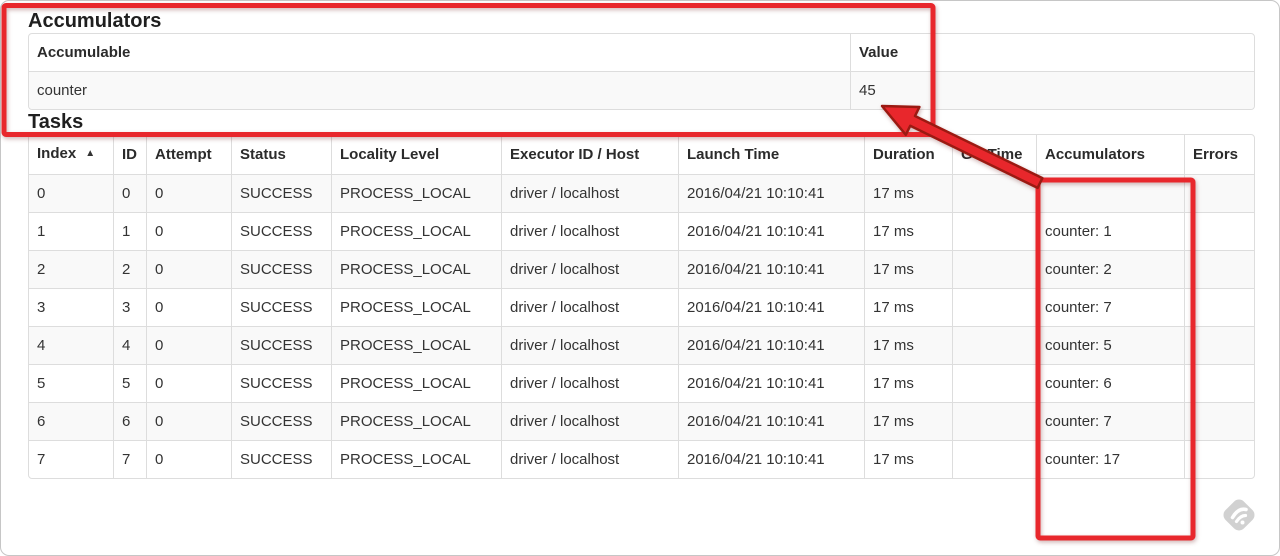  I want to click on col-header-status: Status, so click(281, 154).